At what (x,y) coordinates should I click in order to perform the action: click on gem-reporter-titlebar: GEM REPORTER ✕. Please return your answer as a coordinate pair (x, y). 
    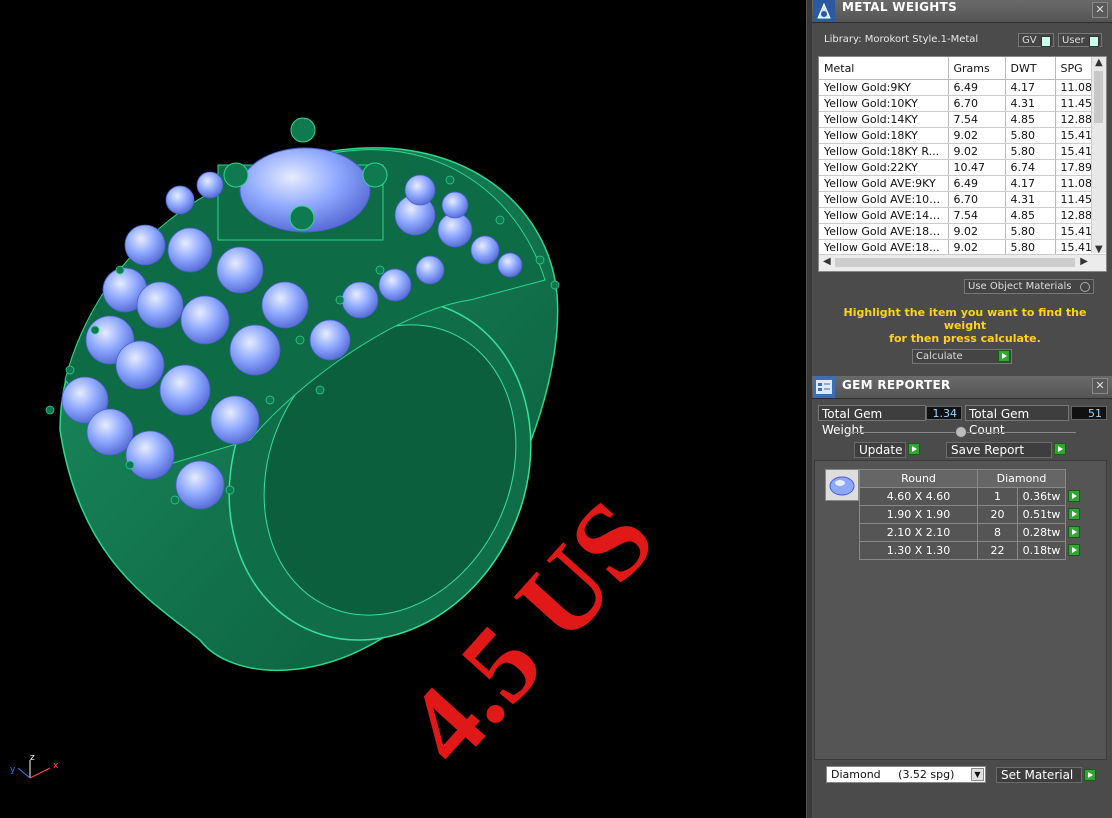
    Looking at the image, I should click on (962, 387).